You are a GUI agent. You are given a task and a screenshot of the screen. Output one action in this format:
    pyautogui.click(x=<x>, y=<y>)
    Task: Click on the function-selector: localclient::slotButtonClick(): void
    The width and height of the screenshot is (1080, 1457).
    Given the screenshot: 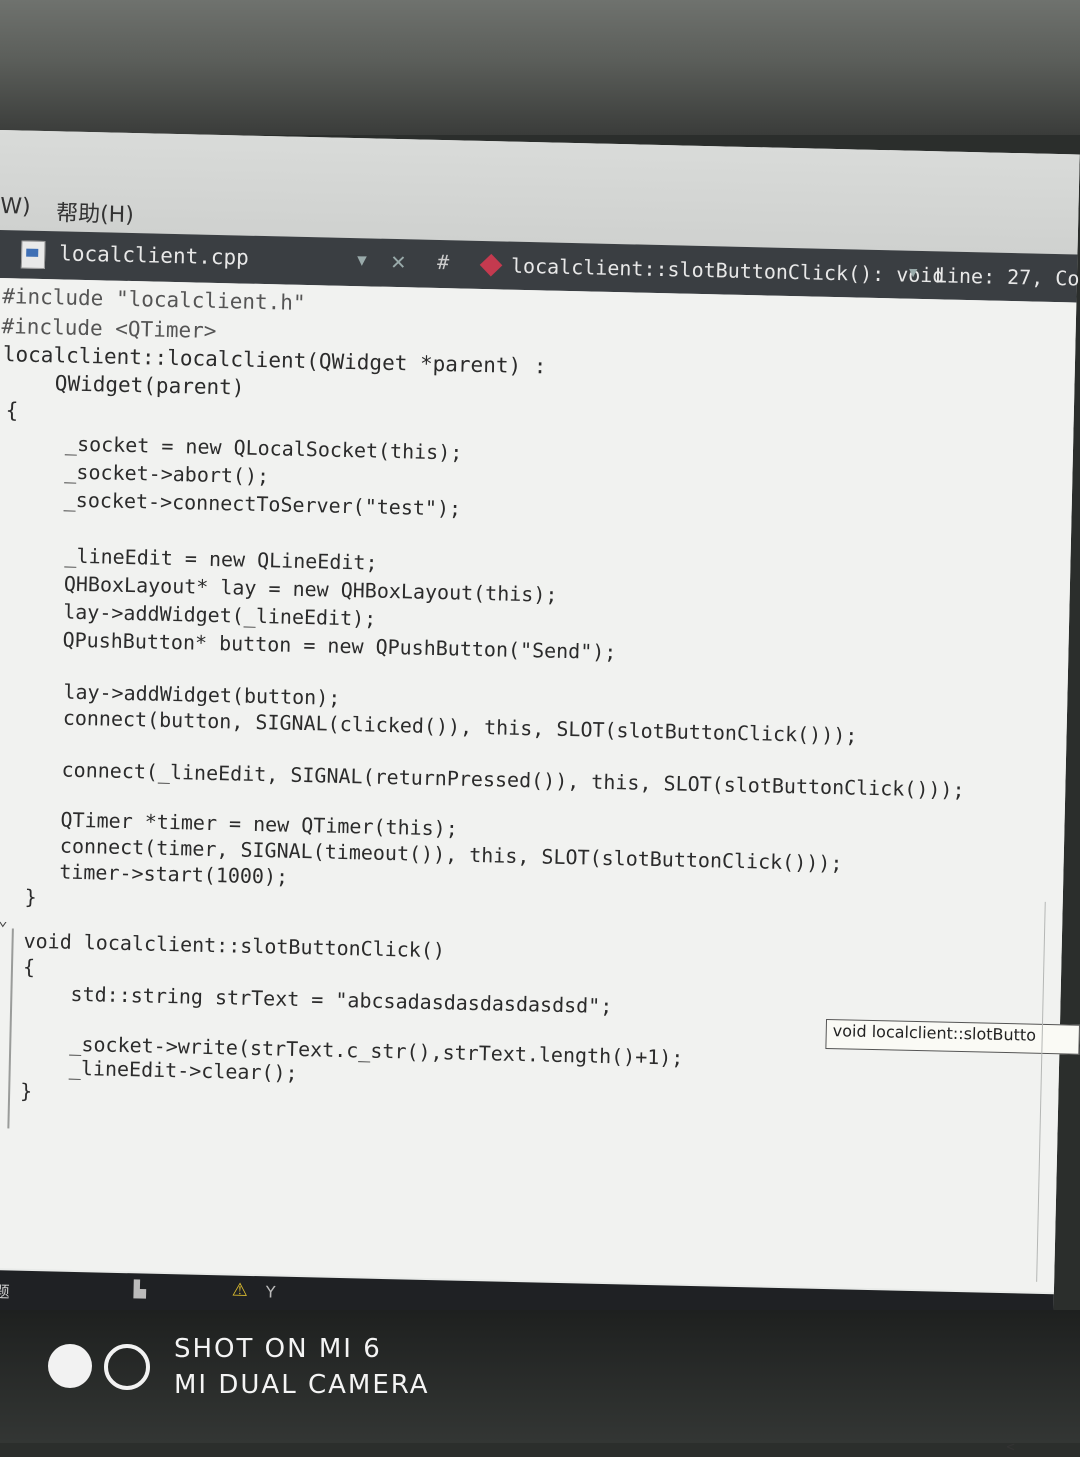 What is the action you would take?
    pyautogui.click(x=728, y=271)
    